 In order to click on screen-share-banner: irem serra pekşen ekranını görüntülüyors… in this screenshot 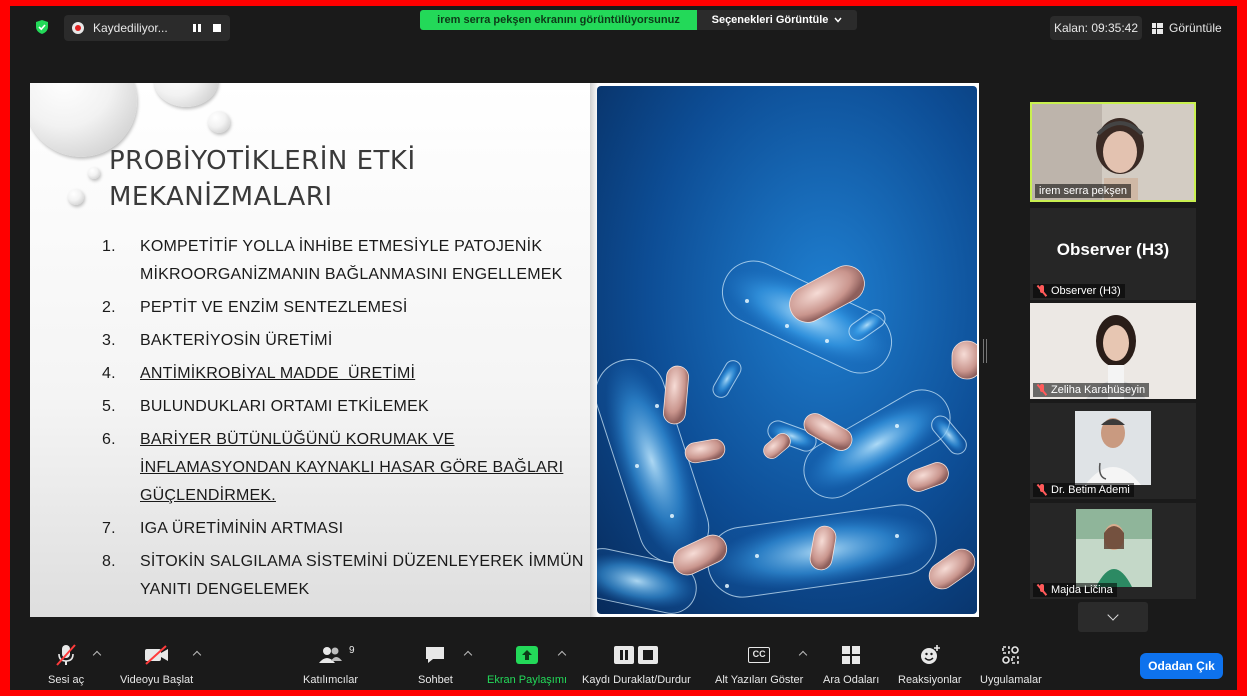, I will do `click(558, 20)`.